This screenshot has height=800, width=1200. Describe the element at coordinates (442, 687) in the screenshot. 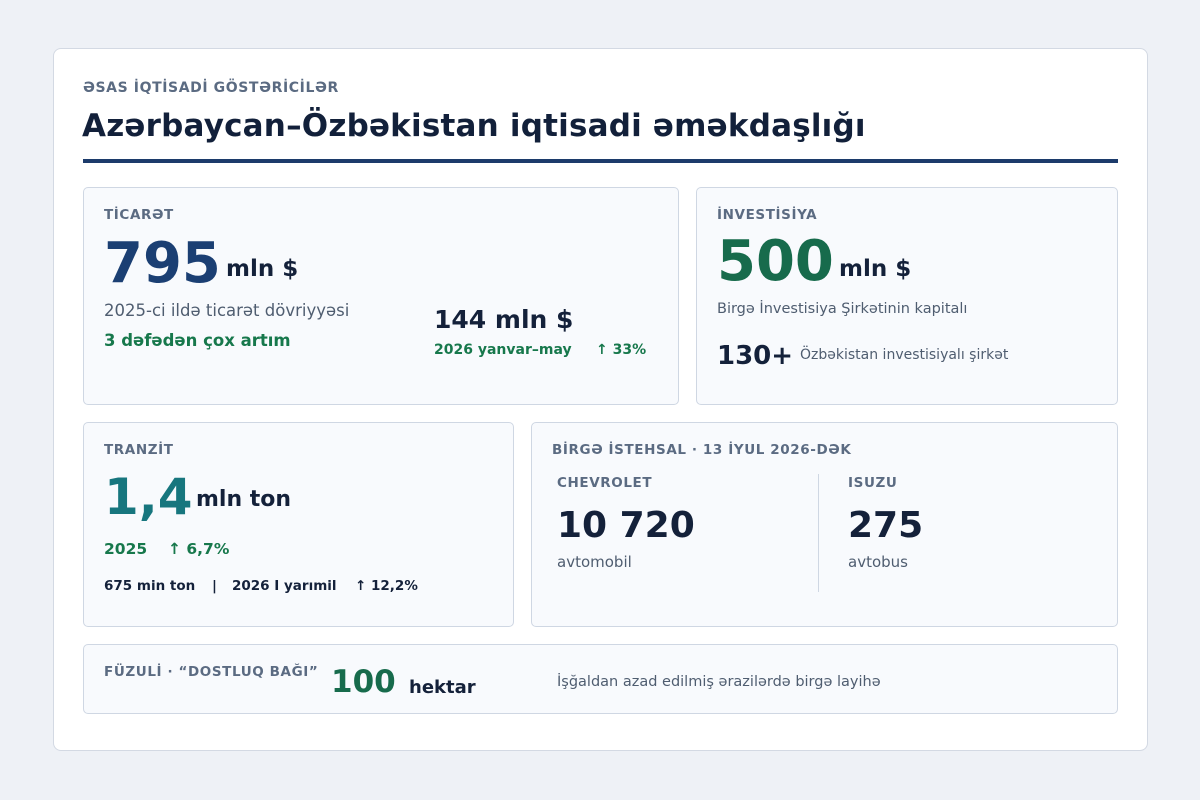

I see `fuzuli-unit: hektar` at that location.